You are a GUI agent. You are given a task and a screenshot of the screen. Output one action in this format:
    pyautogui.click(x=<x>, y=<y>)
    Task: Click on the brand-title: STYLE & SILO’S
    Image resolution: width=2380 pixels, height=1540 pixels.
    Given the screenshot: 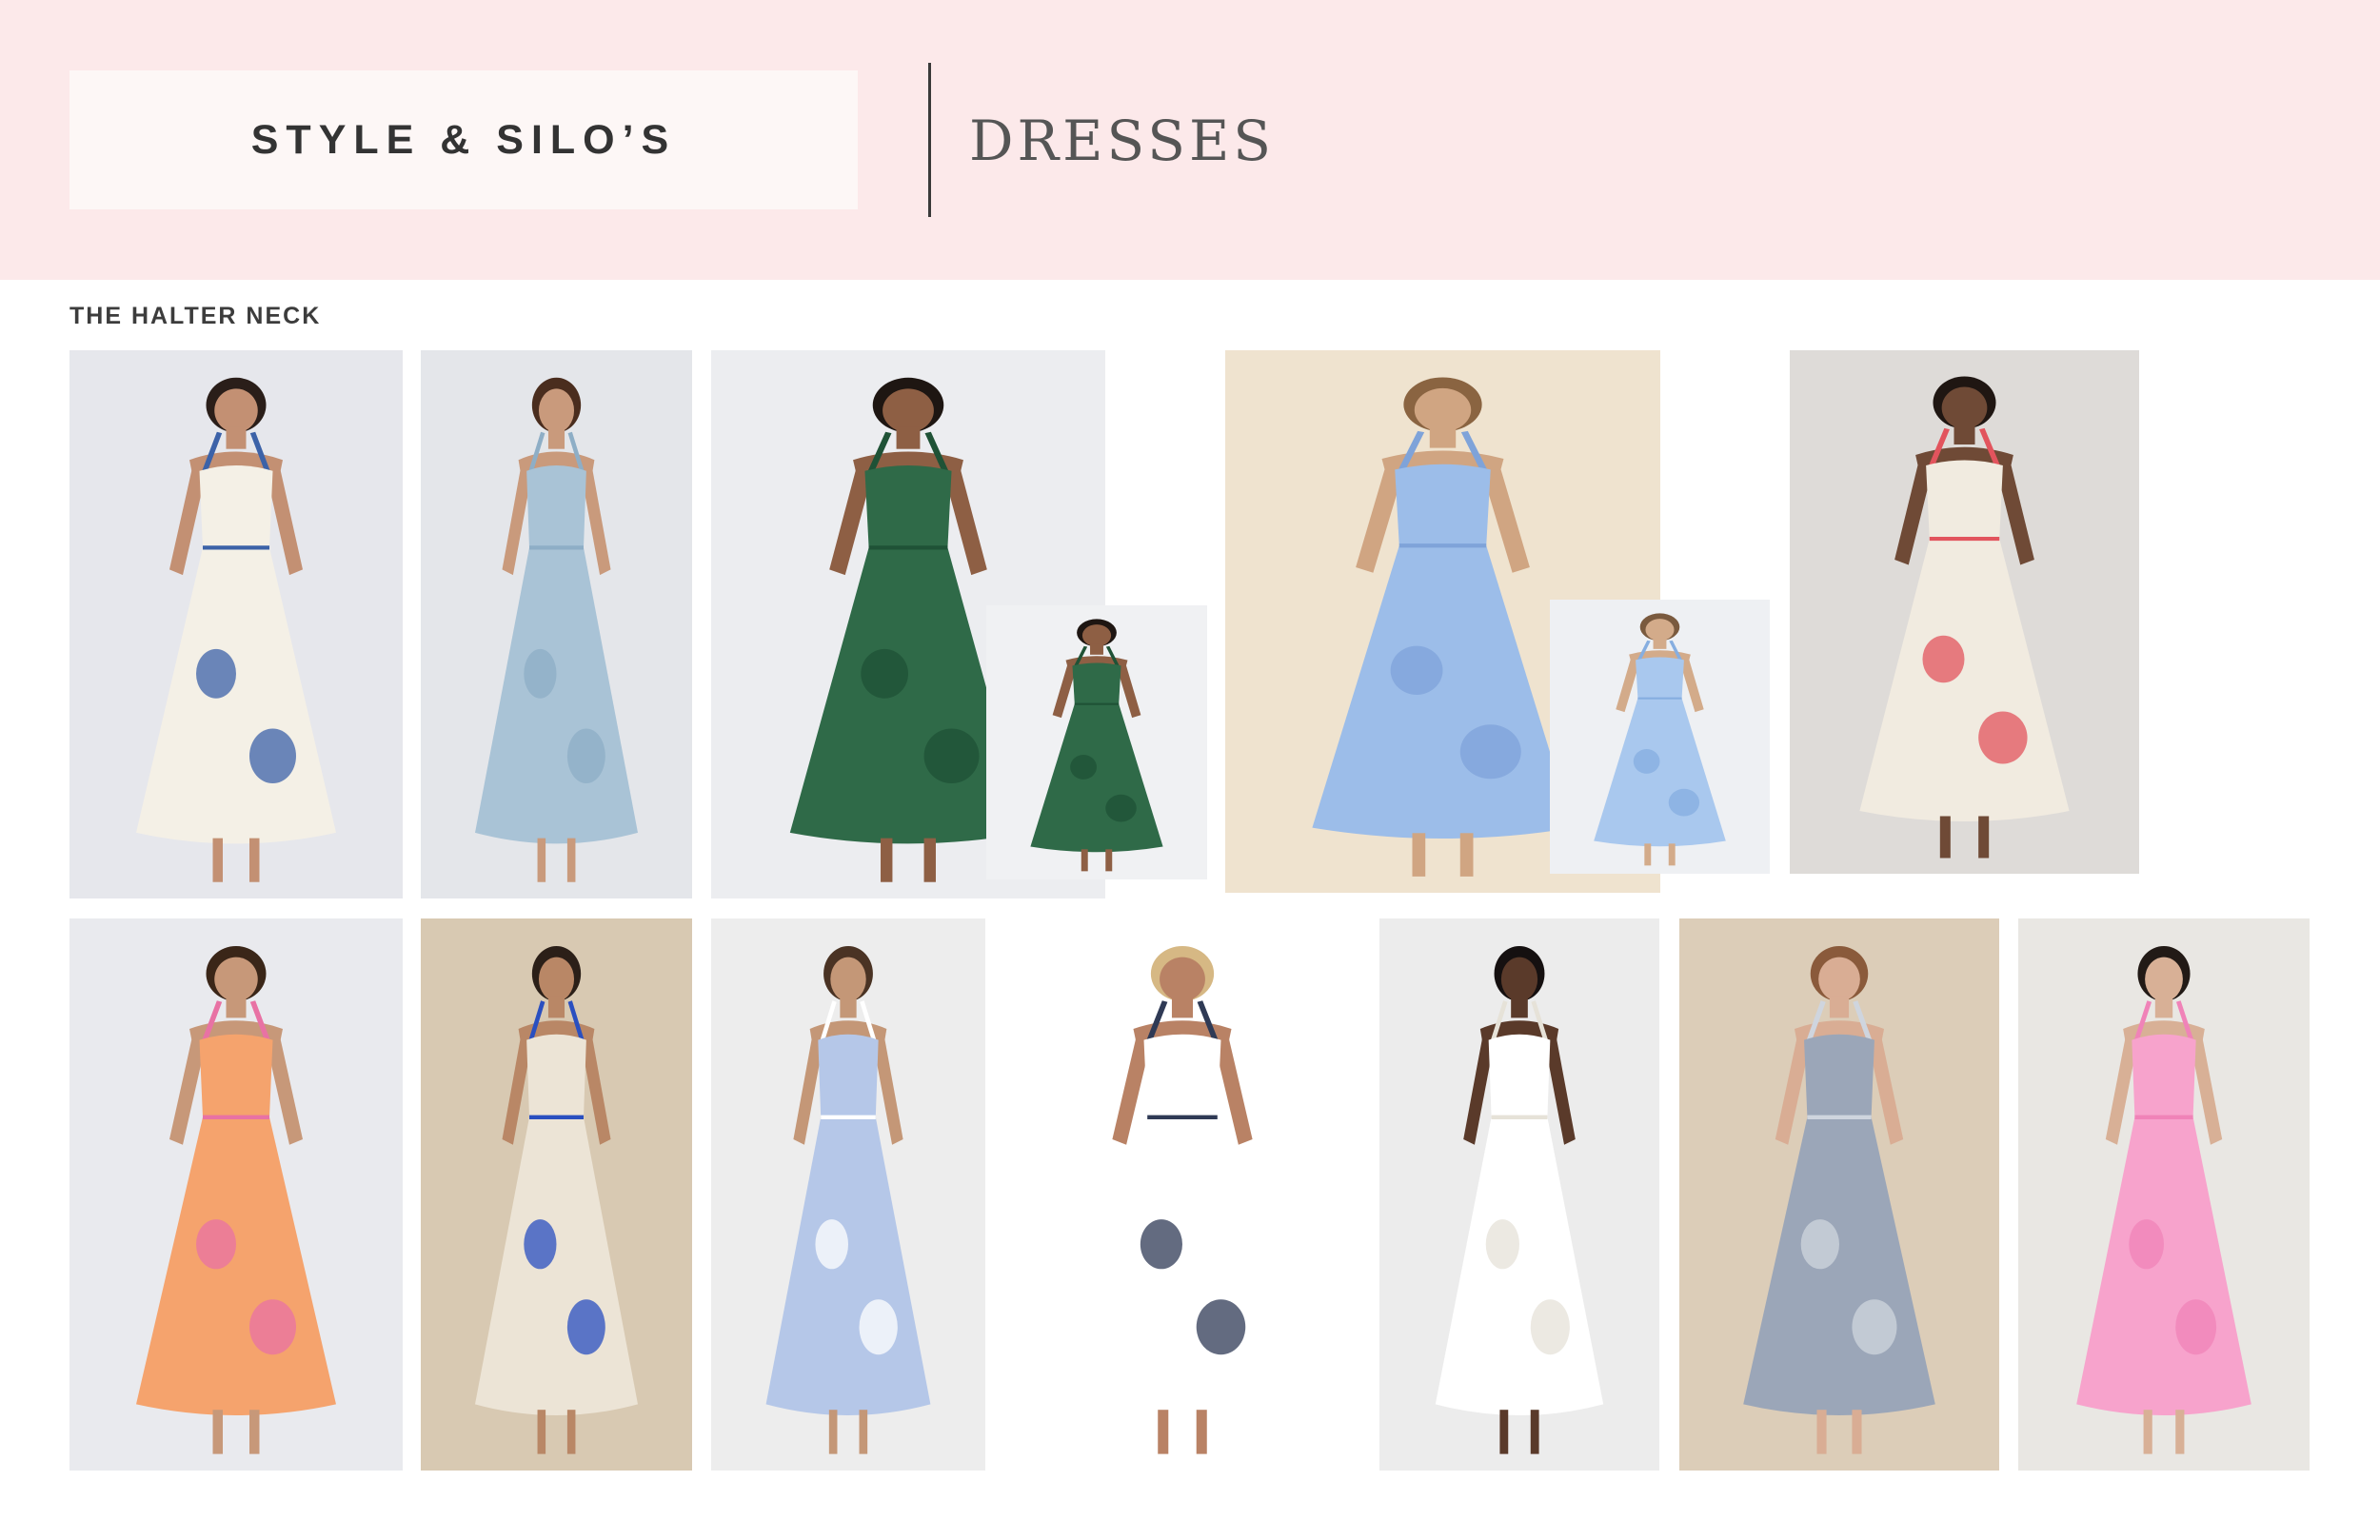 What is the action you would take?
    pyautogui.click(x=463, y=139)
    